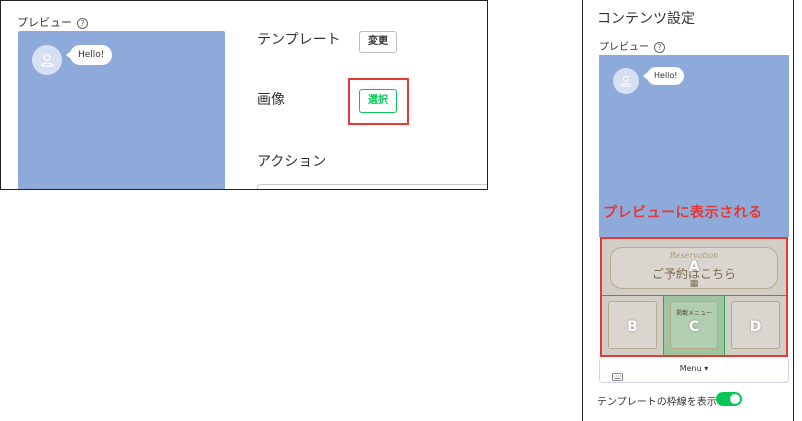 This screenshot has height=421, width=802. Describe the element at coordinates (372, 186) in the screenshot. I see `action-field` at that location.